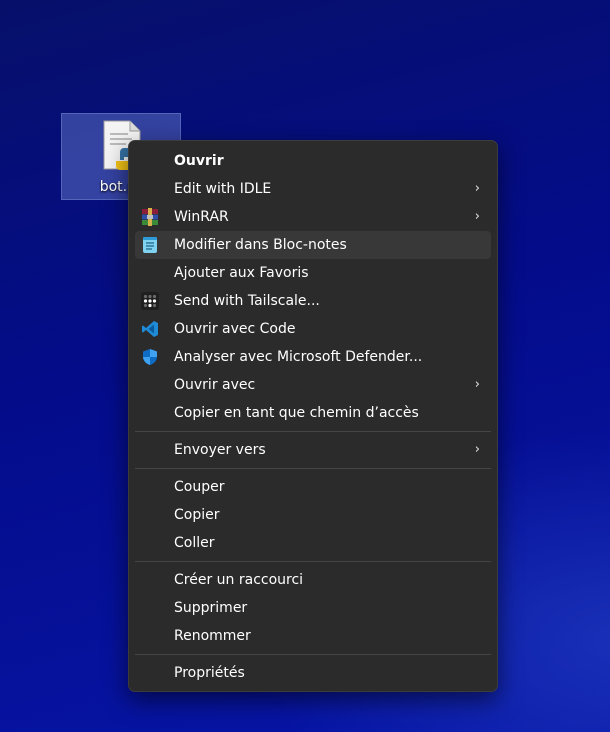 This screenshot has width=610, height=732. What do you see at coordinates (313, 273) in the screenshot?
I see `menu-item-ajouter-favoris: Ajouter aux Favoris` at bounding box center [313, 273].